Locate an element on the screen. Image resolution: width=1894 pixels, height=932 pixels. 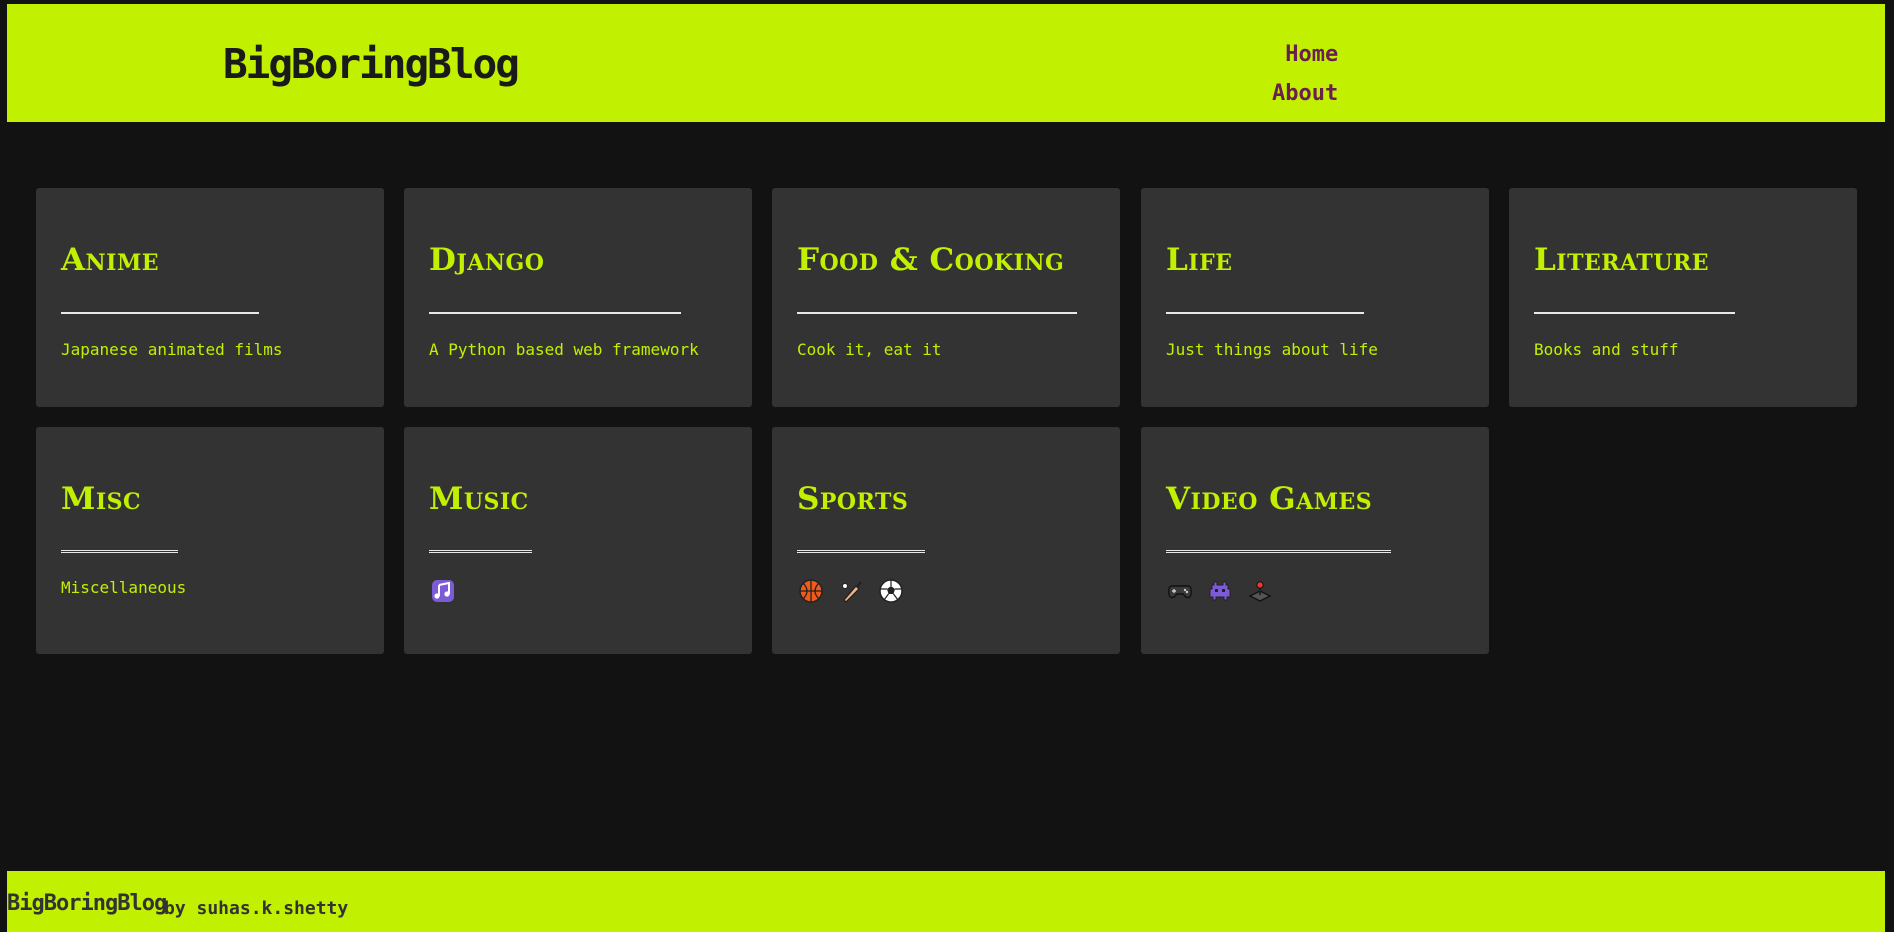
category-card-literature: Literature Books and stuff is located at coordinates (1683, 297).